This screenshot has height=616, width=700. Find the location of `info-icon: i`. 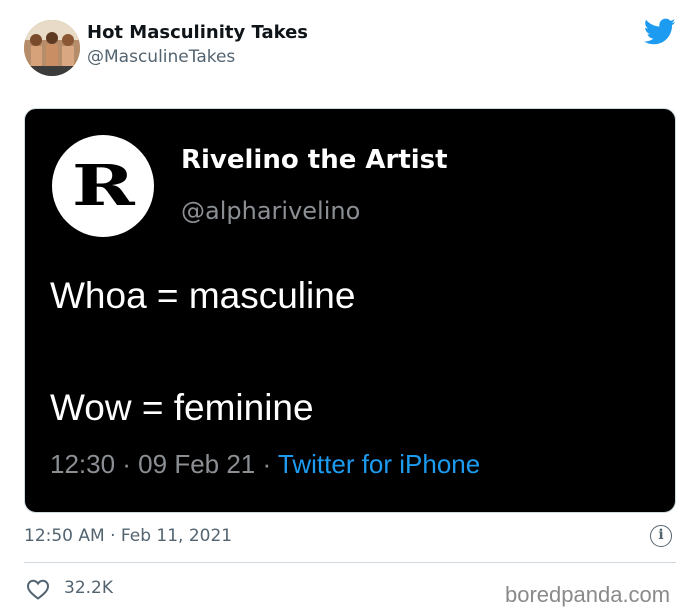

info-icon: i is located at coordinates (661, 536).